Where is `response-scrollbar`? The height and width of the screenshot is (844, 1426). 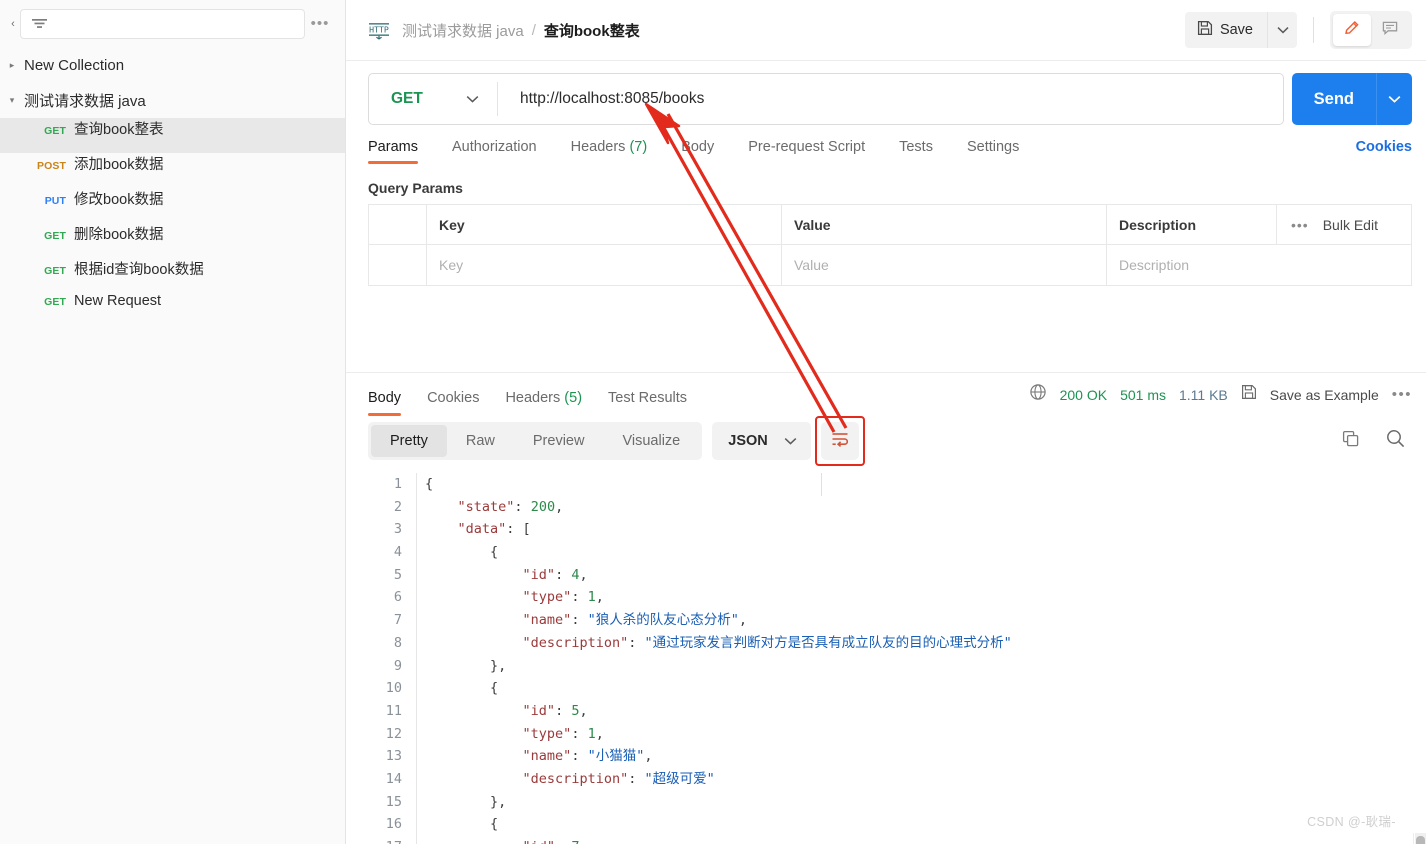 response-scrollbar is located at coordinates (1419, 838).